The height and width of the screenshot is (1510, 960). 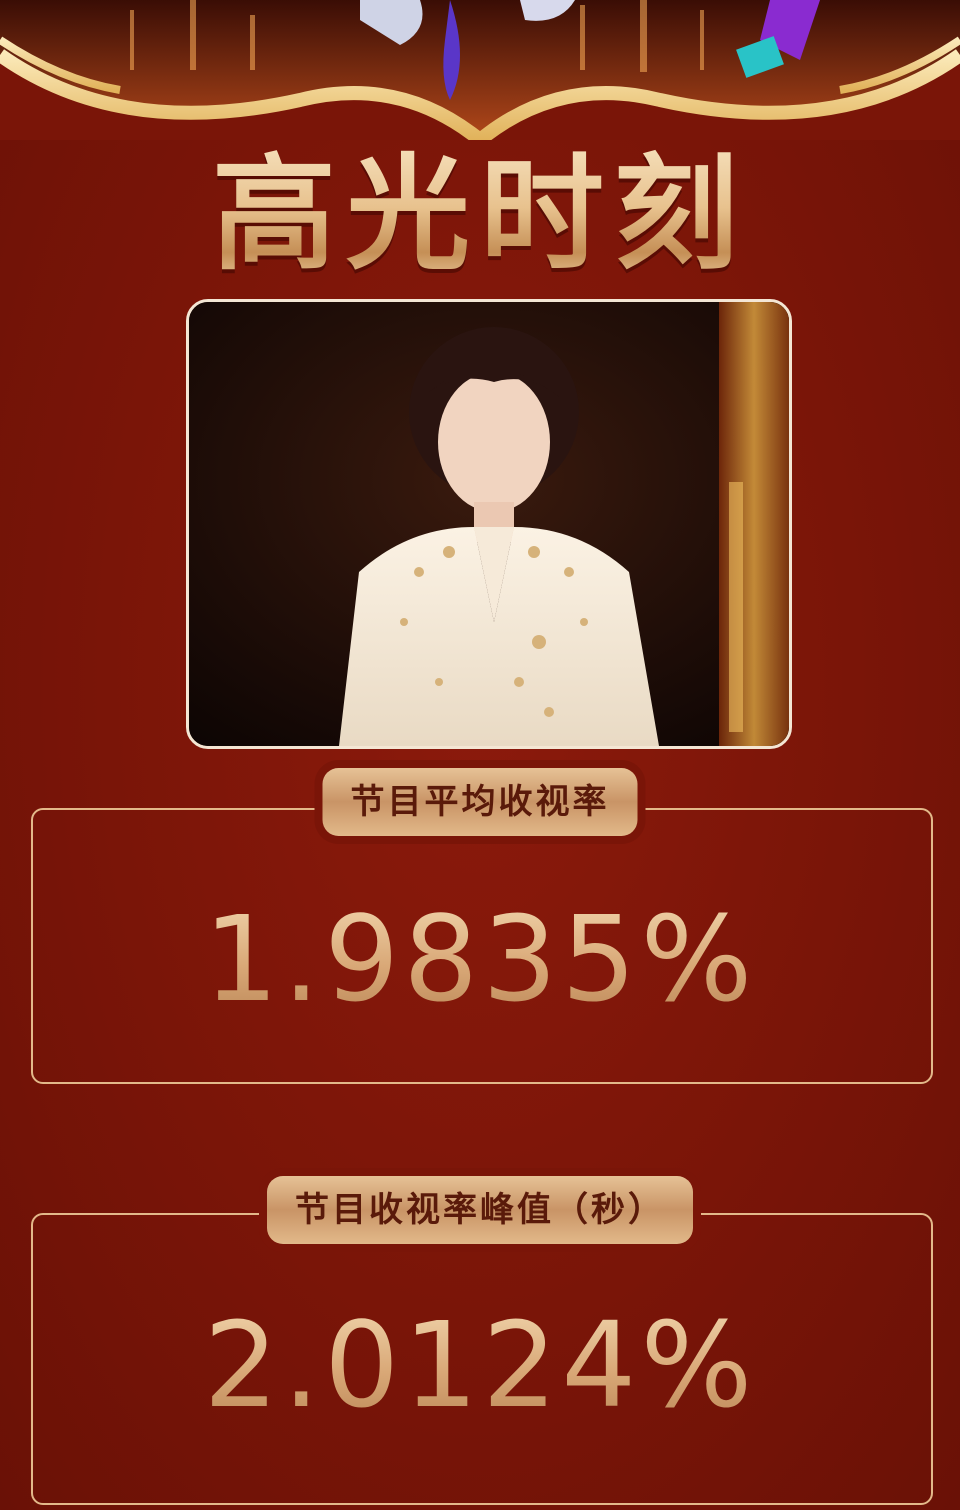 What do you see at coordinates (480, 70) in the screenshot?
I see `top-banner` at bounding box center [480, 70].